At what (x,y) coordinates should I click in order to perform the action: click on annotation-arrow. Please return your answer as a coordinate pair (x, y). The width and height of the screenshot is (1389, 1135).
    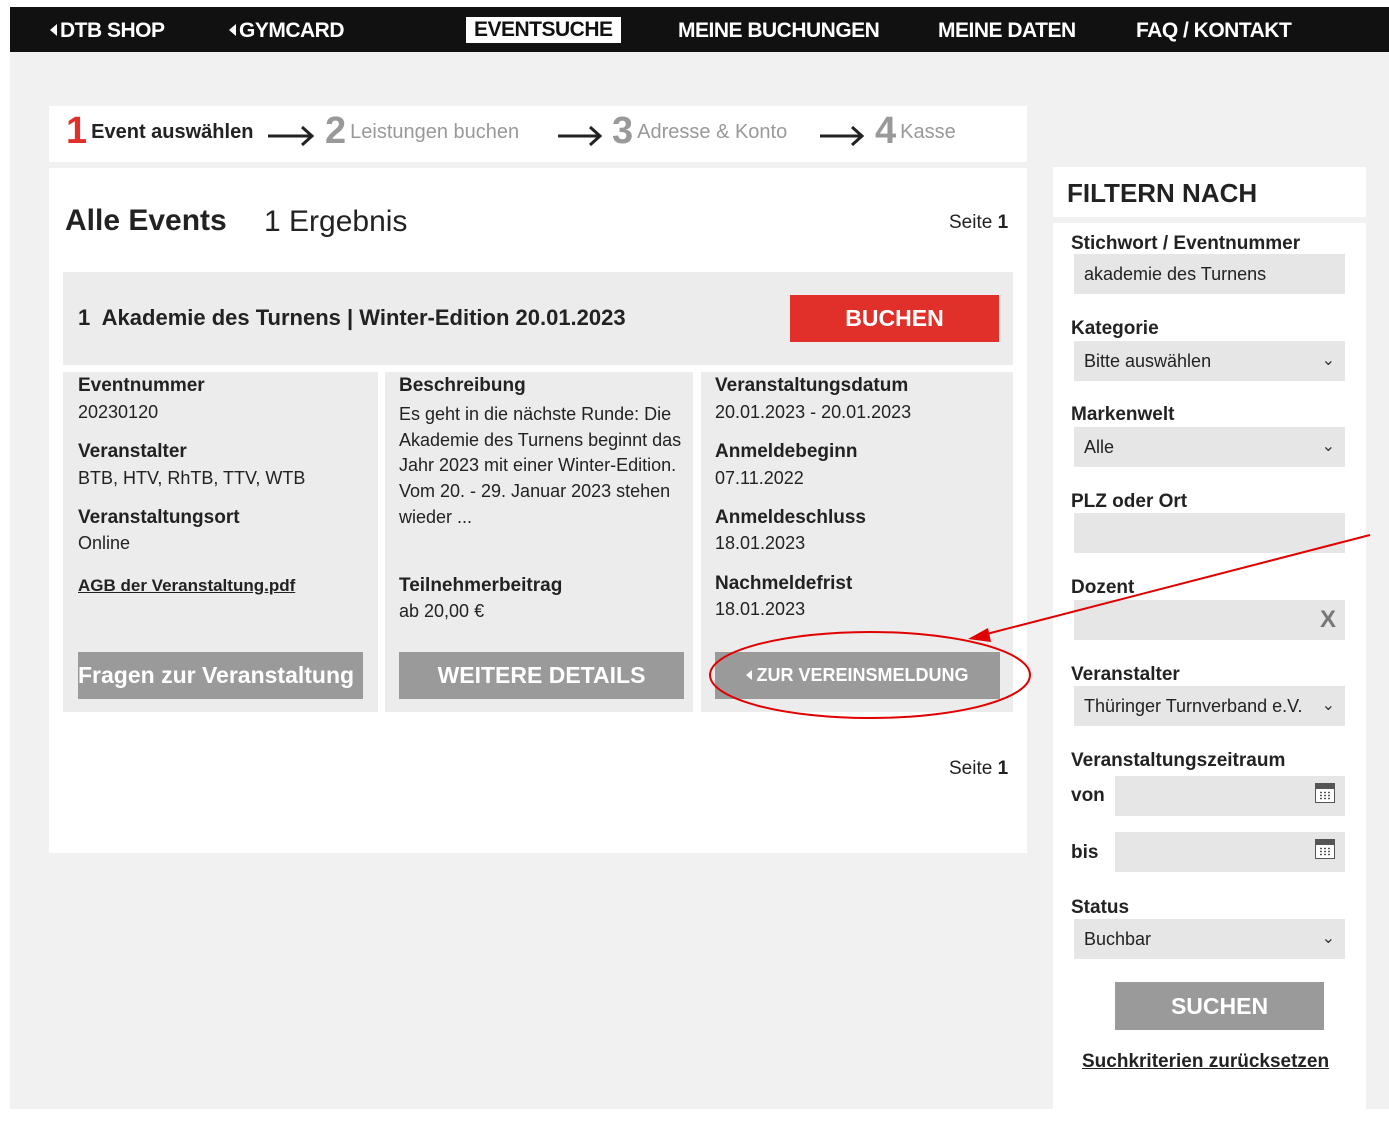
    Looking at the image, I should click on (1169, 588).